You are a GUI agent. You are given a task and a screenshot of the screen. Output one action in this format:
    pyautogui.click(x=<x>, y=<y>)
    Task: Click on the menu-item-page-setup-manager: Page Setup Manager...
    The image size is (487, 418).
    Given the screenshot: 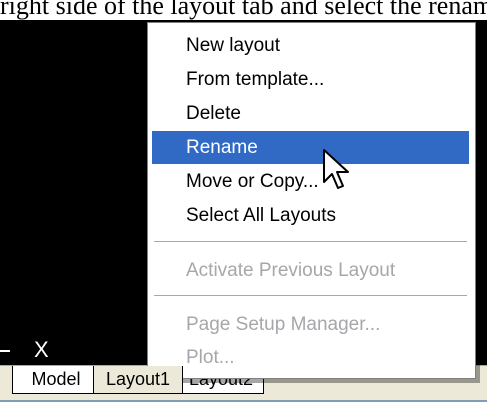 What is the action you would take?
    pyautogui.click(x=310, y=324)
    